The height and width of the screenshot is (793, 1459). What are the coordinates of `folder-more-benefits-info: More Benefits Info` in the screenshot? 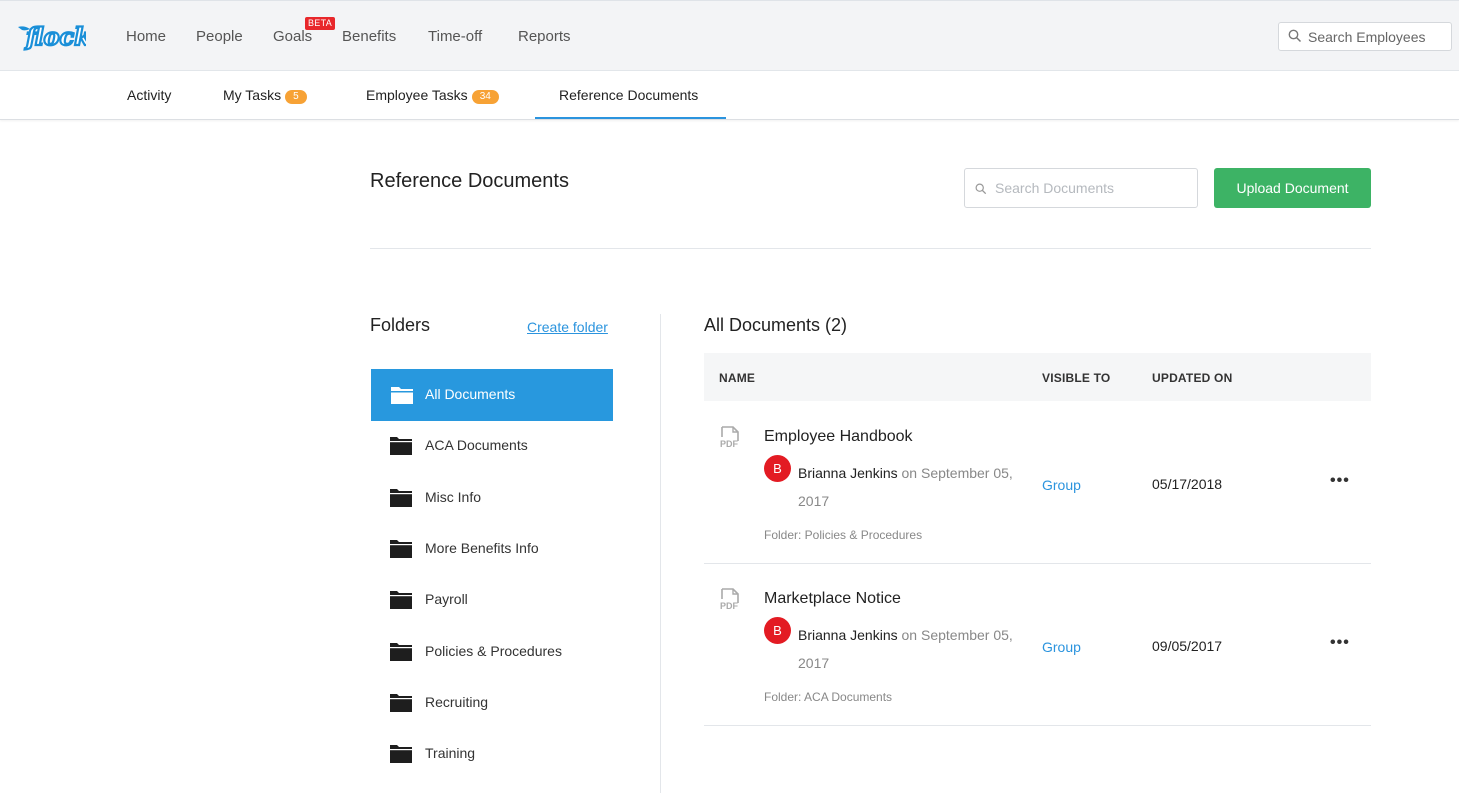 It's located at (492, 549).